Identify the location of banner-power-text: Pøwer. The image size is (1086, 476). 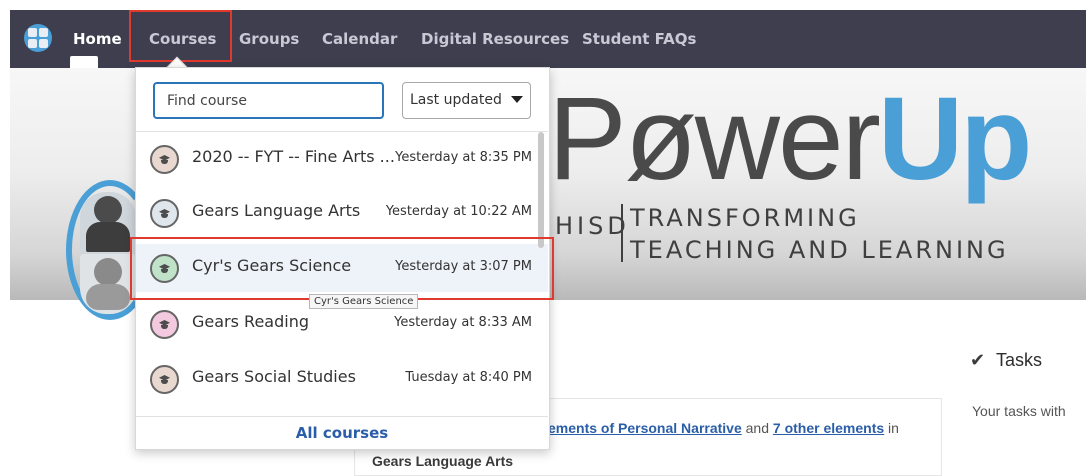
(714, 139).